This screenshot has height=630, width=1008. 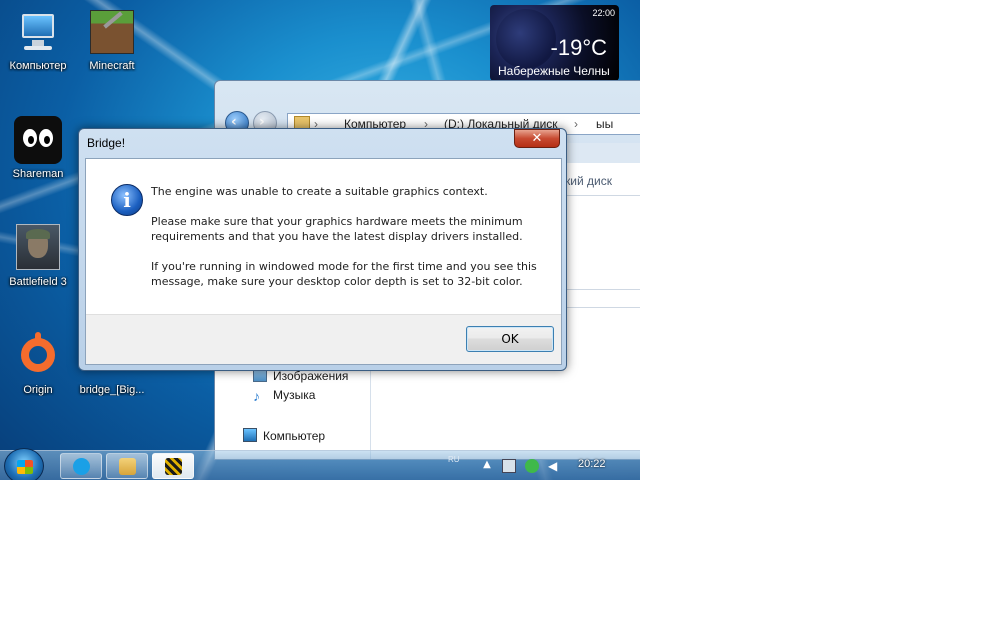 What do you see at coordinates (294, 395) in the screenshot?
I see `nav-item-label: Музыка` at bounding box center [294, 395].